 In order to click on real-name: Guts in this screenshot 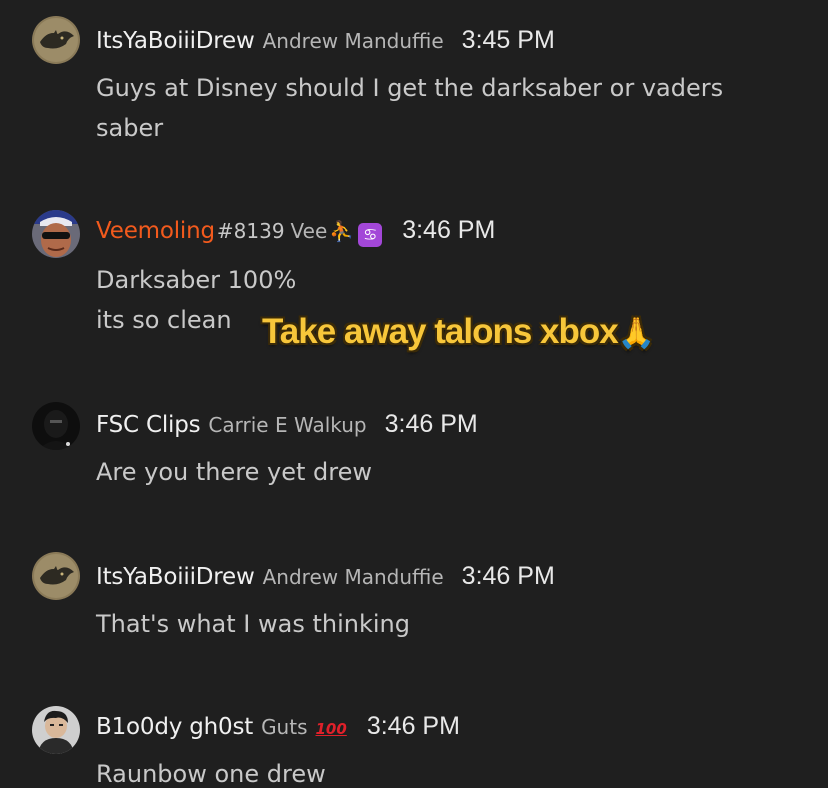, I will do `click(284, 727)`.